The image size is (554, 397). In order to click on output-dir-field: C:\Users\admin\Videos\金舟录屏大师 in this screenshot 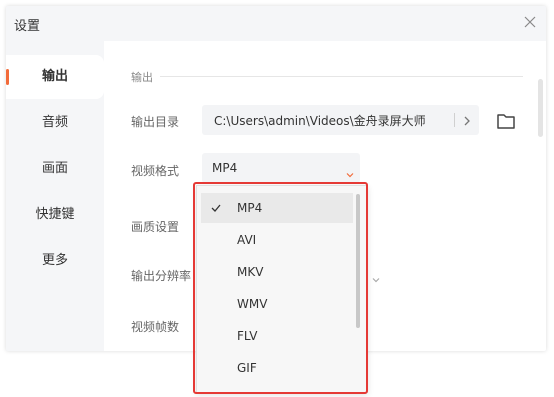, I will do `click(340, 120)`.